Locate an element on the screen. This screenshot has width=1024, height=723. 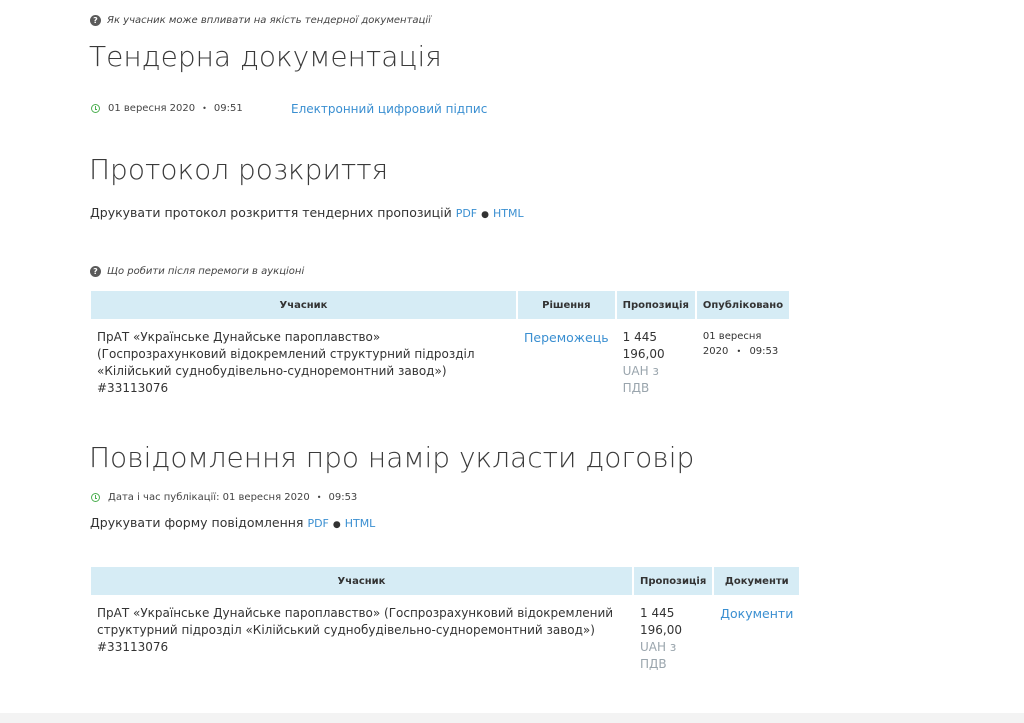
intent-header-participant: Учасник is located at coordinates (361, 581).